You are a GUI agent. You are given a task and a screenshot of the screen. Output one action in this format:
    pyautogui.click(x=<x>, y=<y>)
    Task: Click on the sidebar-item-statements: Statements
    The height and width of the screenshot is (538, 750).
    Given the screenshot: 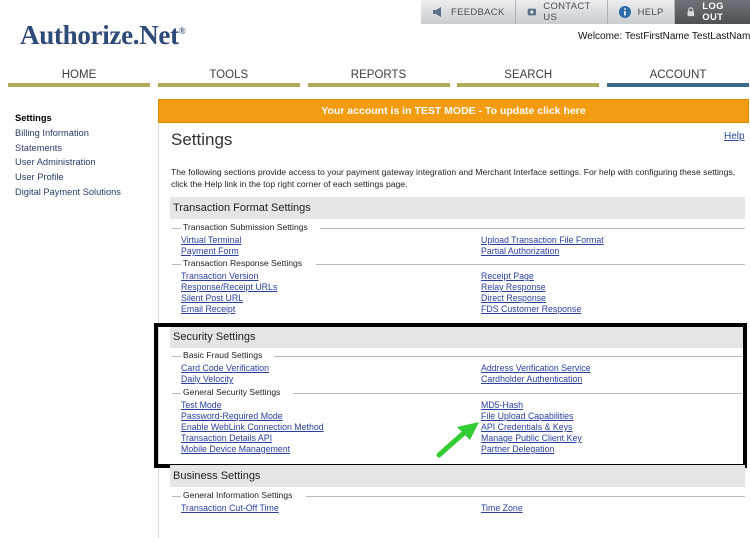 What is the action you would take?
    pyautogui.click(x=85, y=148)
    